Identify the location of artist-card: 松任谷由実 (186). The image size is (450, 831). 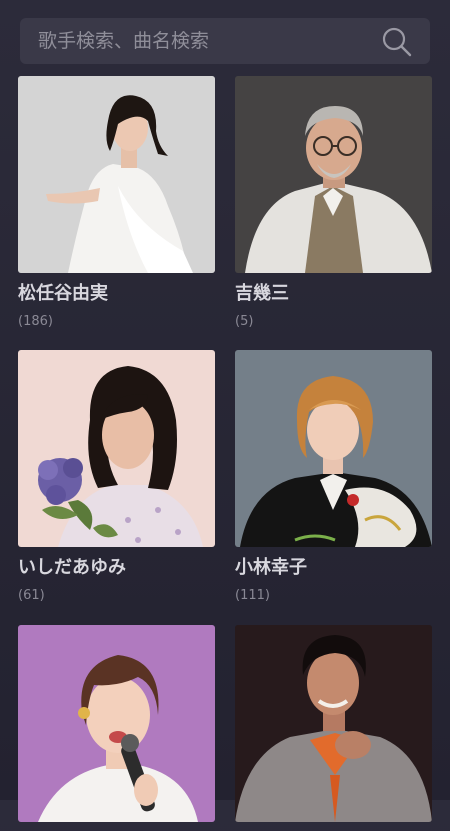
(116, 203).